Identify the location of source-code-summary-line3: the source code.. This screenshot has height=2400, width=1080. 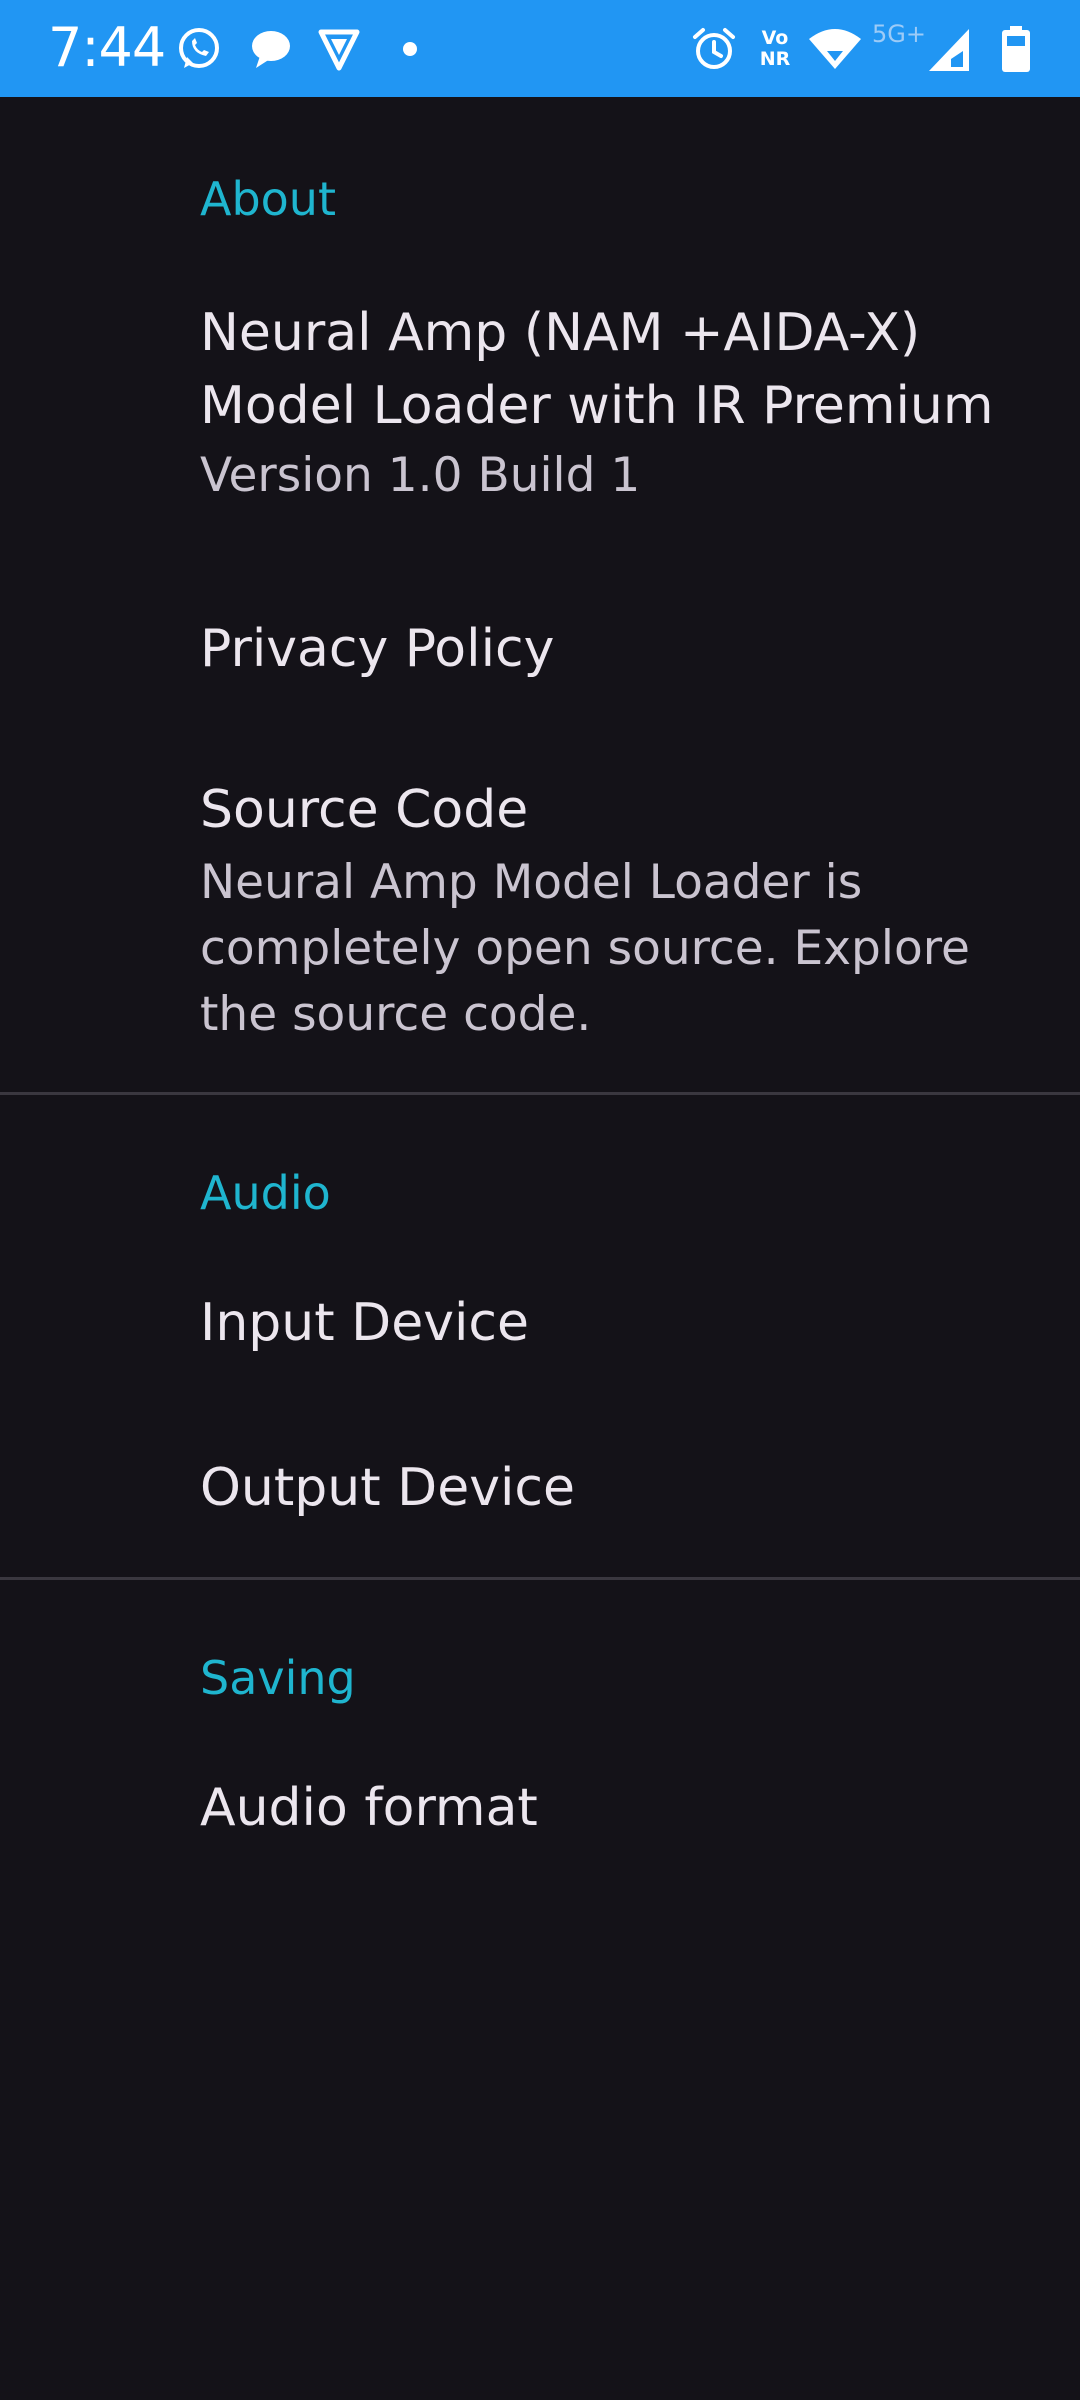
(396, 1014).